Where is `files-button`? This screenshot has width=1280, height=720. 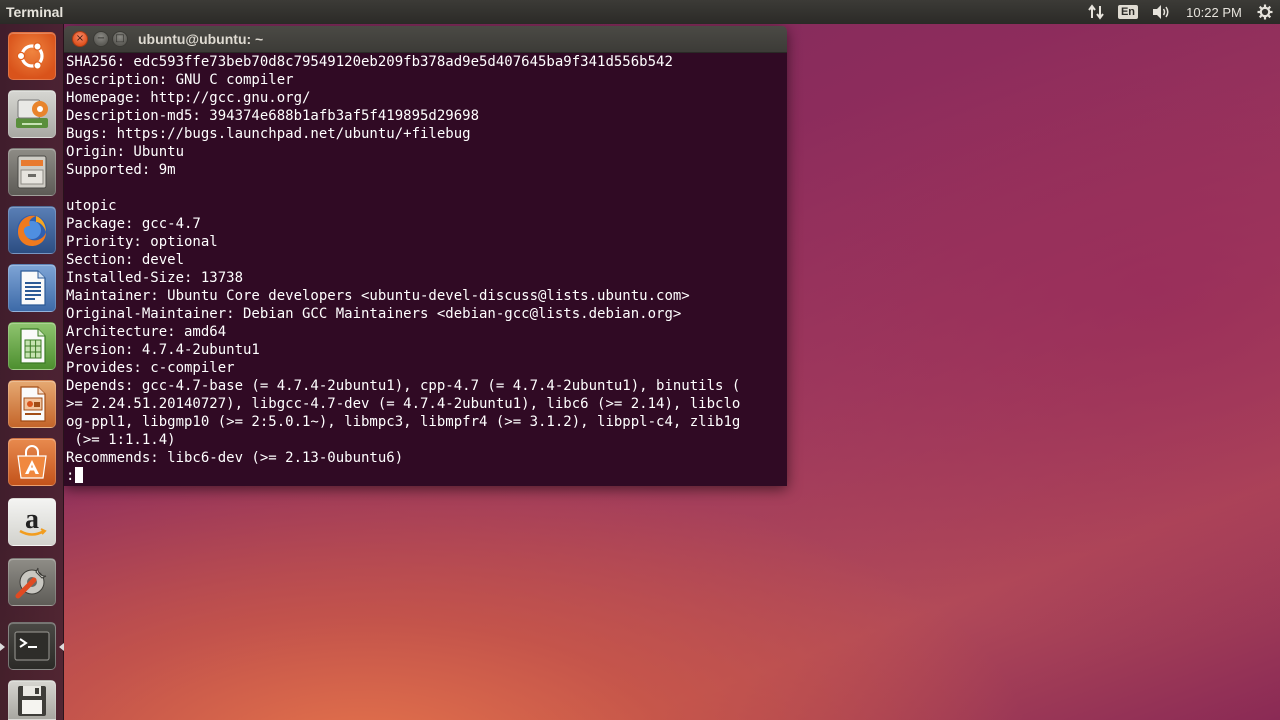 files-button is located at coordinates (32, 172).